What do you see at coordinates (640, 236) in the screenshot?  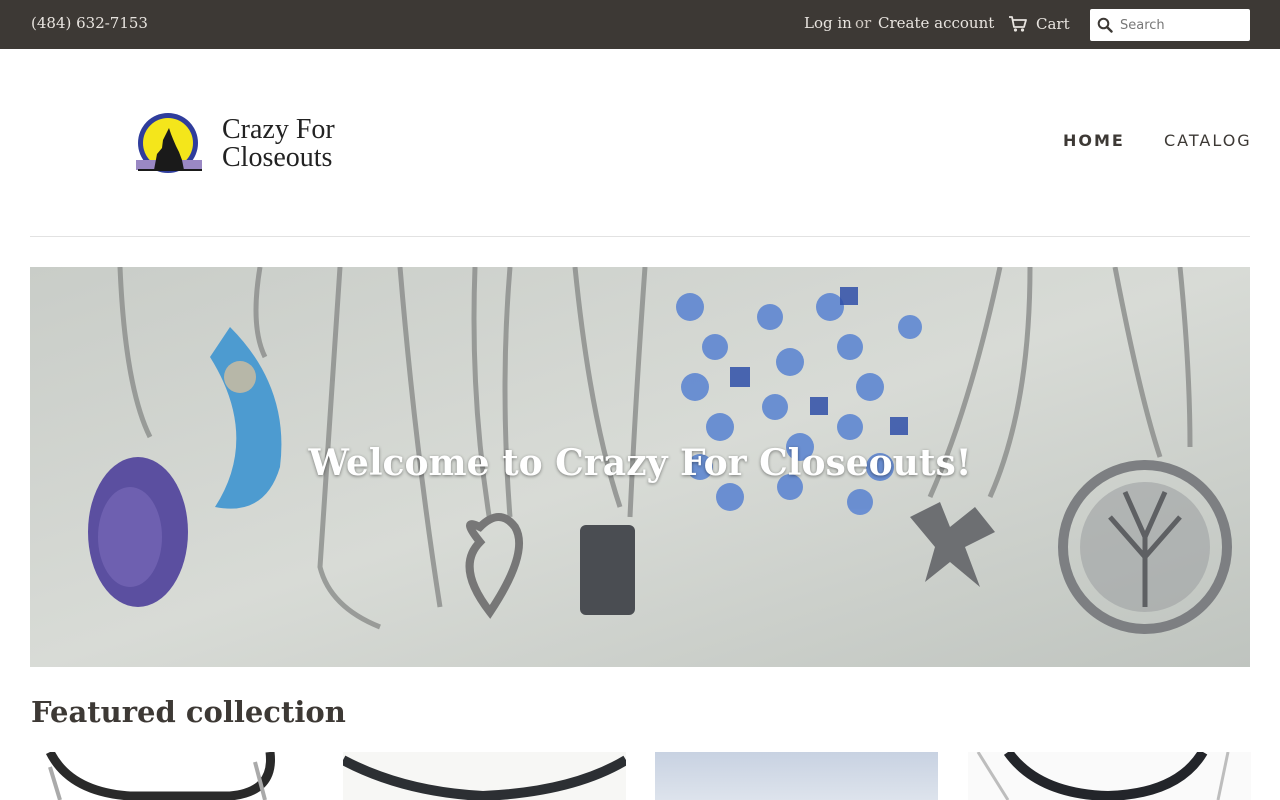 I see `header-divider` at bounding box center [640, 236].